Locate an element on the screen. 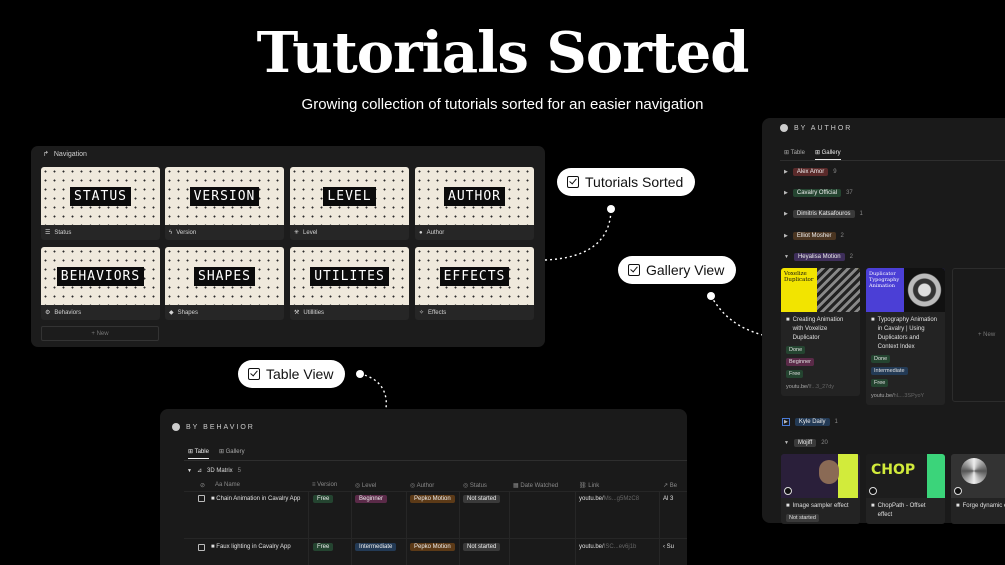  thumbnail: Voxelize Duplicator is located at coordinates (820, 290).